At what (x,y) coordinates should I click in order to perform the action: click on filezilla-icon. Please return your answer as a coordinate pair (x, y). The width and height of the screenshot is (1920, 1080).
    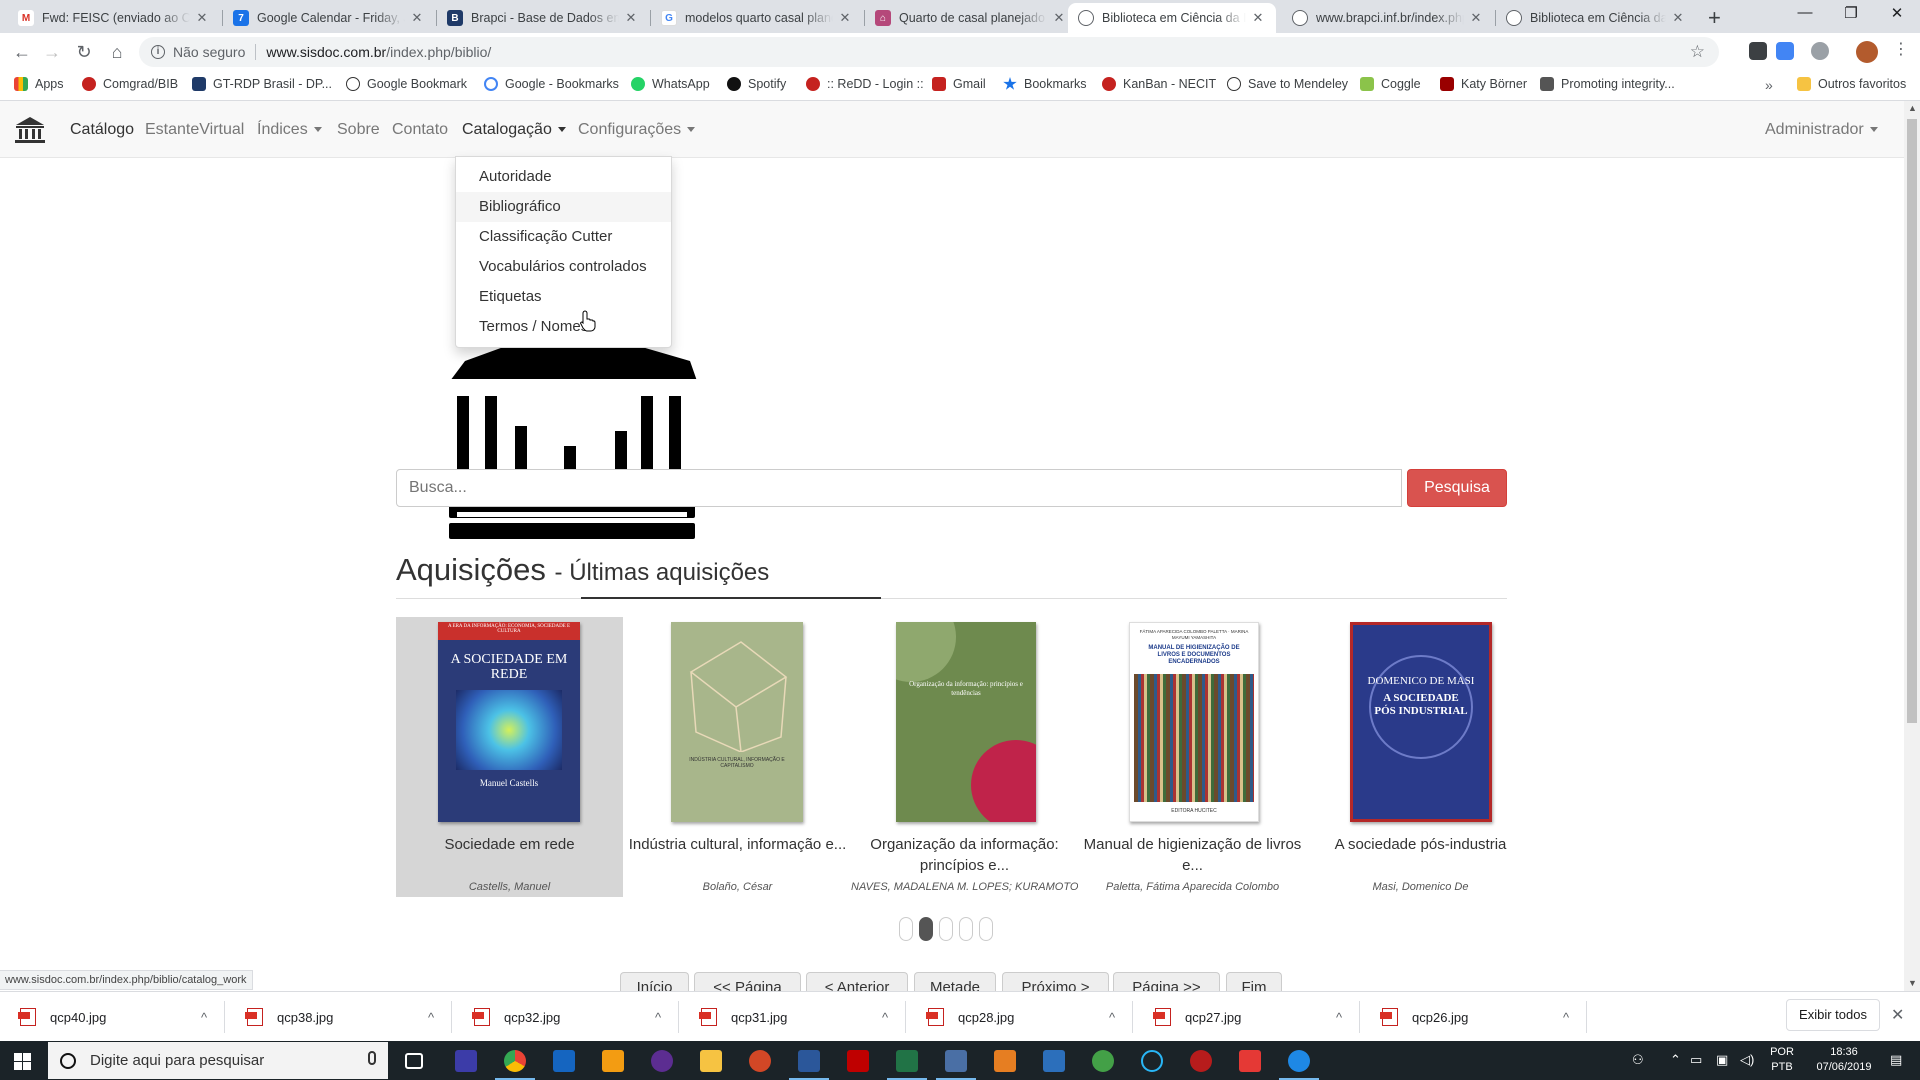
    Looking at the image, I should click on (858, 1061).